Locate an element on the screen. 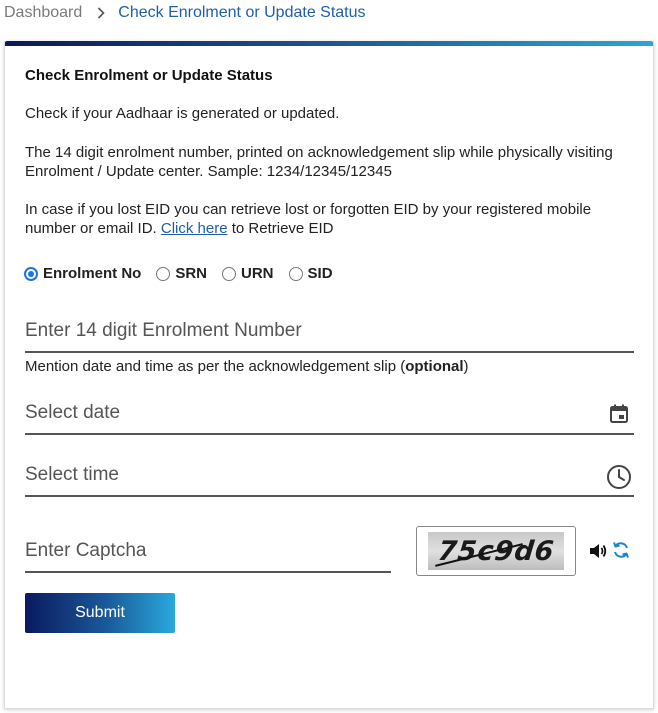 Image resolution: width=658 pixels, height=713 pixels. captcha-field is located at coordinates (208, 552).